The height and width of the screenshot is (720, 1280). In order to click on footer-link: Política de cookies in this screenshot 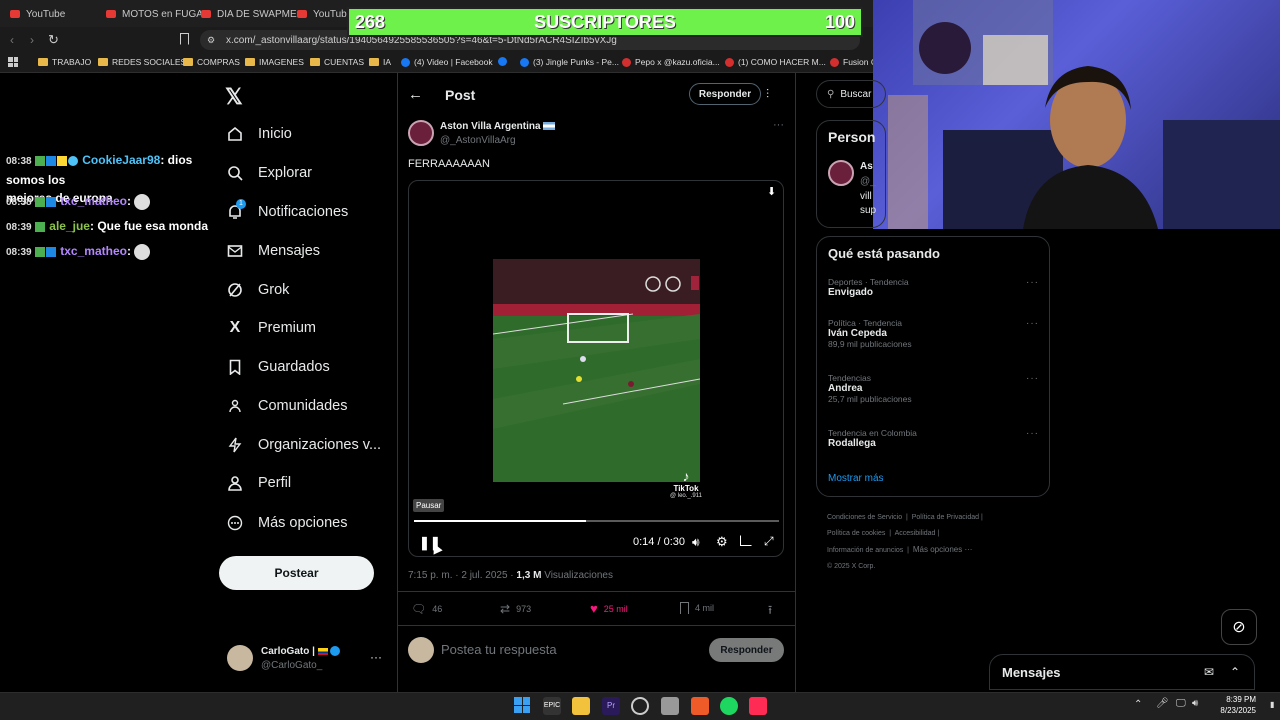, I will do `click(856, 533)`.